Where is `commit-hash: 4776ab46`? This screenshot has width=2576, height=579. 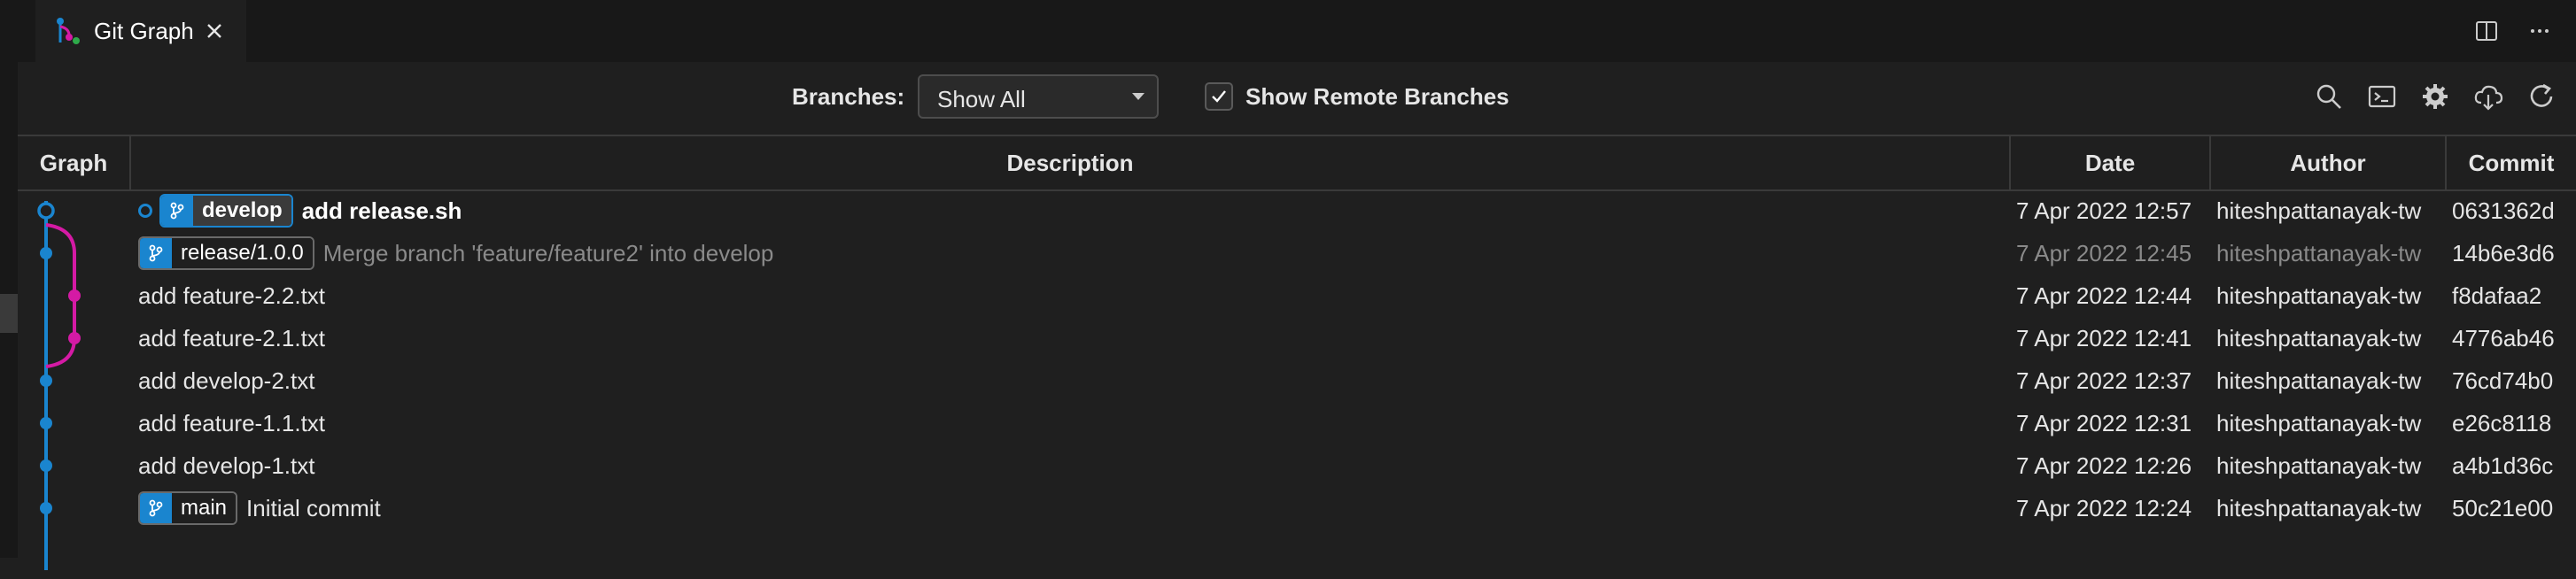
commit-hash: 4776ab46 is located at coordinates (2503, 338).